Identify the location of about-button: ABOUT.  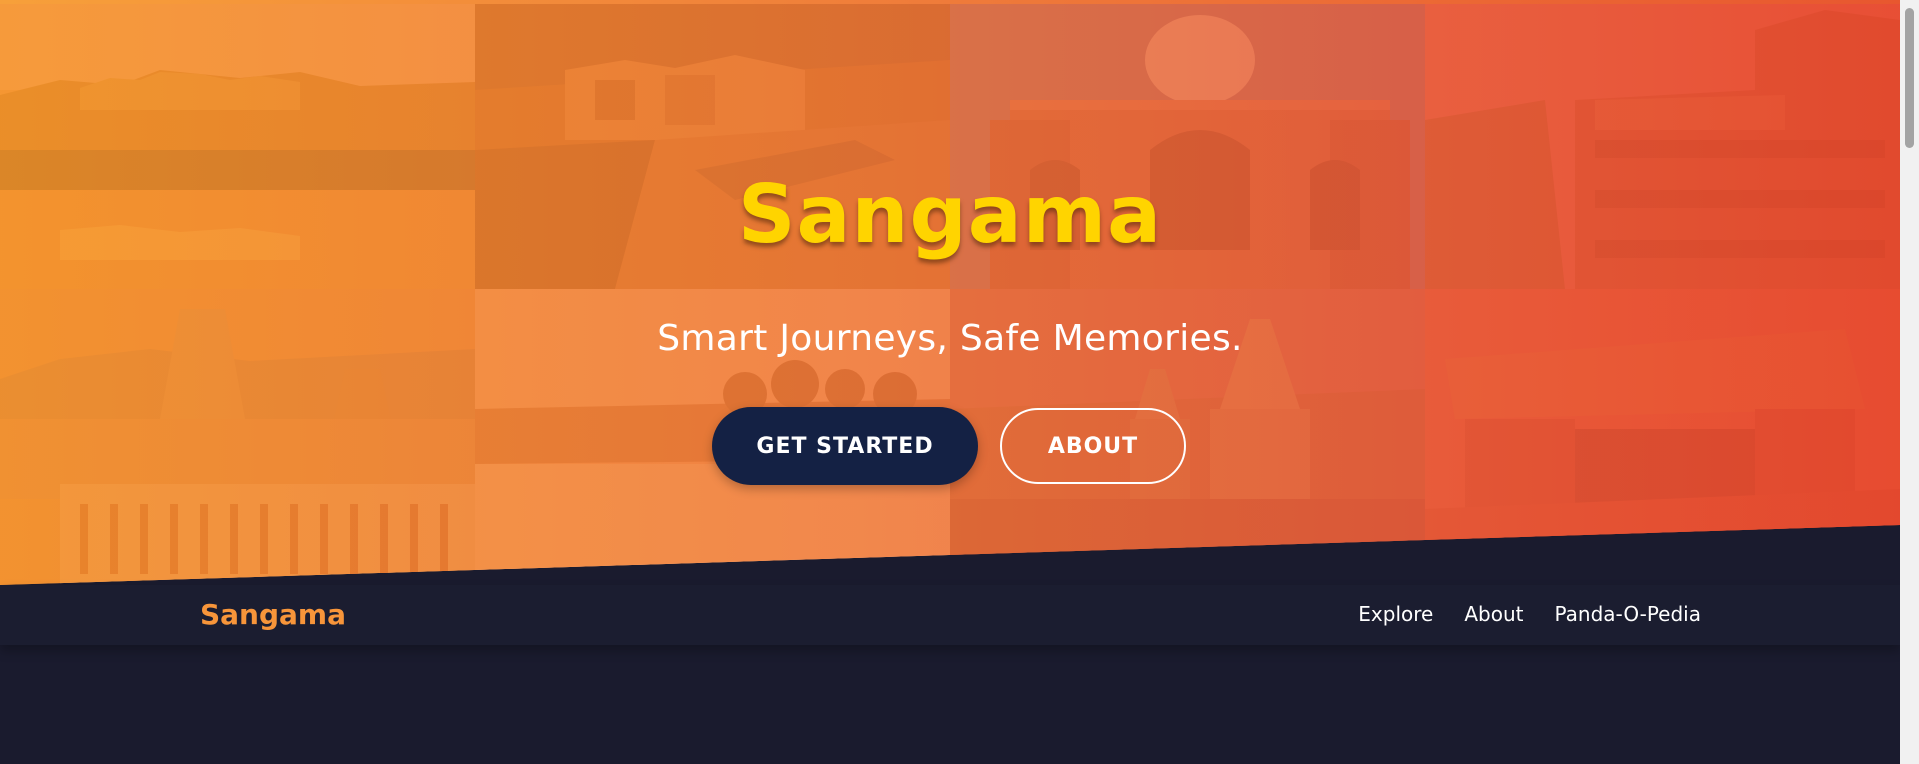
(1093, 446).